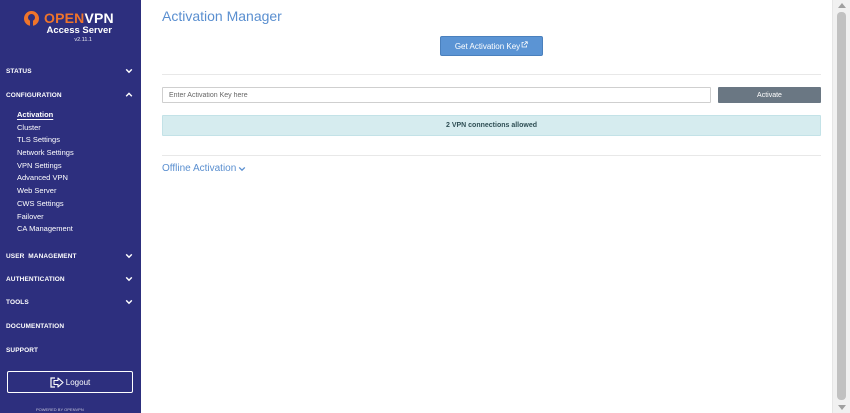  I want to click on get-activation-key-button: Get Activation Key, so click(491, 46).